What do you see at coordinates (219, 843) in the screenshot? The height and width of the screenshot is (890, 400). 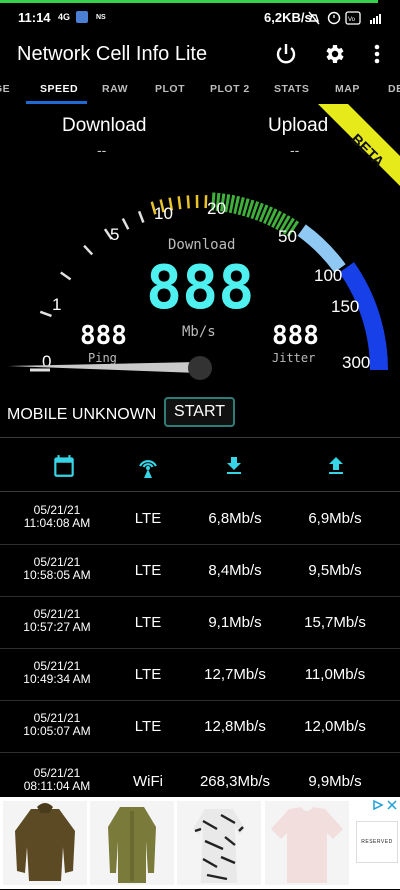 I see `ad-product-zebra-dress` at bounding box center [219, 843].